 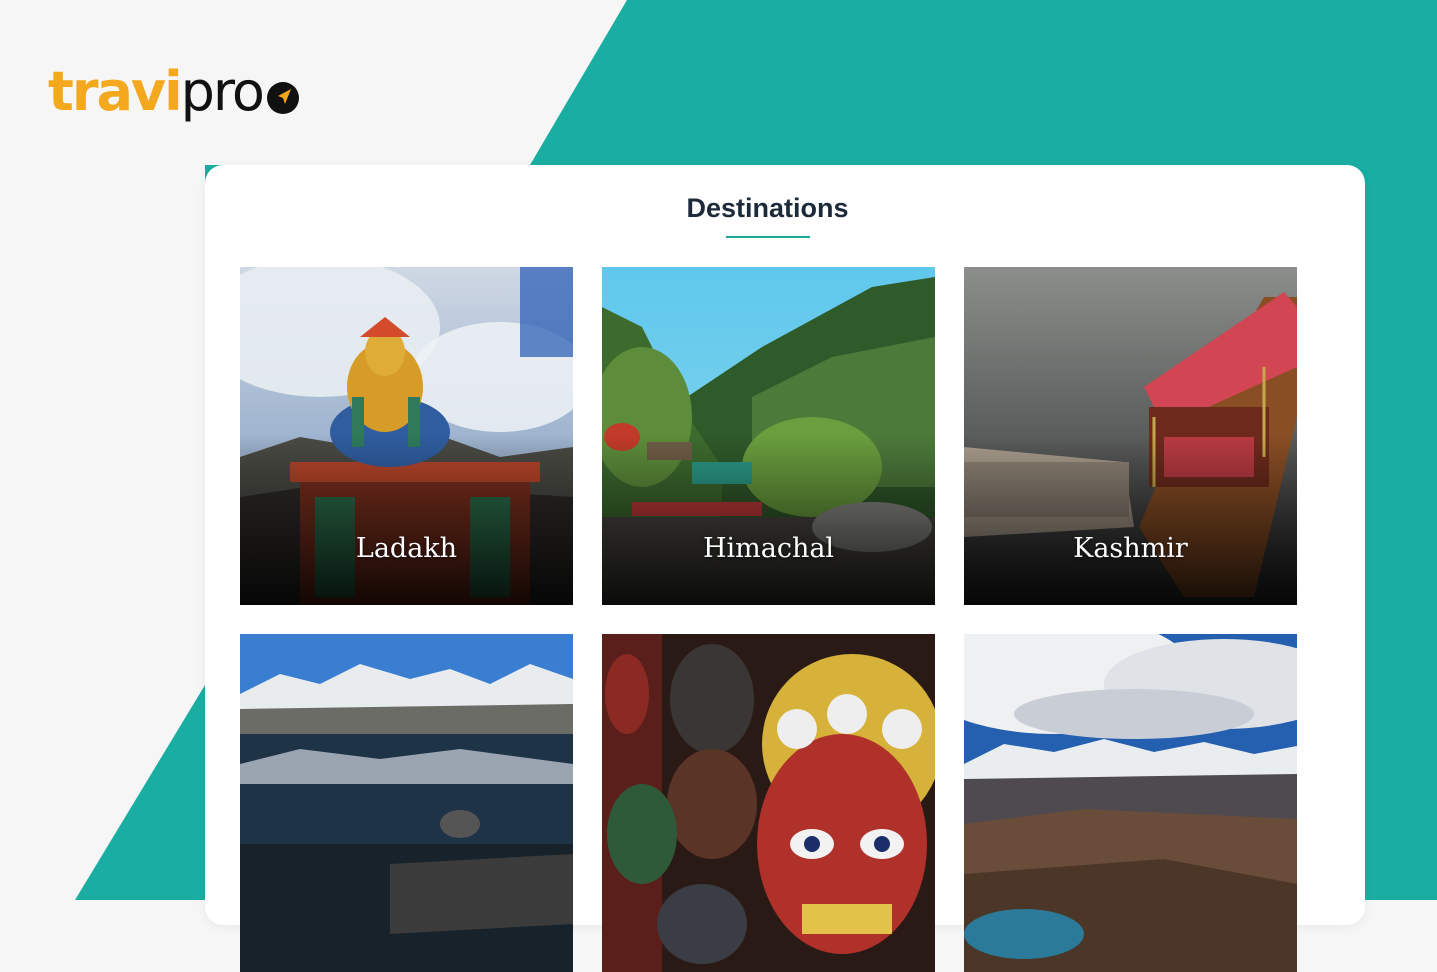 I want to click on destination-tile-mountain-lake, so click(x=406, y=803).